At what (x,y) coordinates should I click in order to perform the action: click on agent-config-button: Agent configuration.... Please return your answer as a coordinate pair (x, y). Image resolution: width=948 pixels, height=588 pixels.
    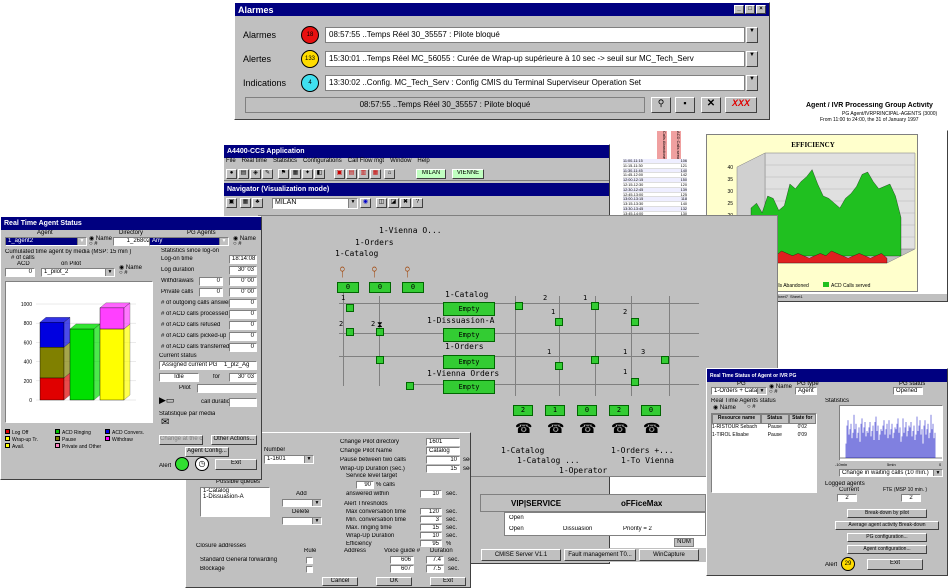
    Looking at the image, I should click on (887, 549).